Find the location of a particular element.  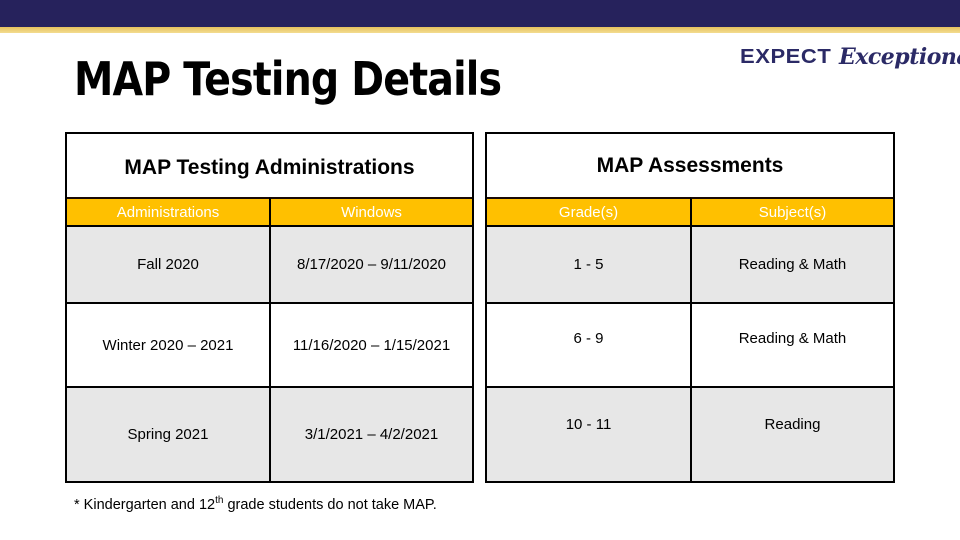

table-cell-grades: 1 - 5 is located at coordinates (588, 263).